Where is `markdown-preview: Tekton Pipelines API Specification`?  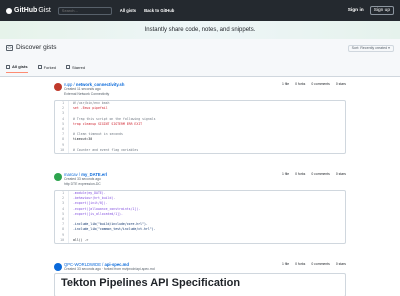
markdown-preview: Tekton Pipelines API Specification is located at coordinates (200, 284).